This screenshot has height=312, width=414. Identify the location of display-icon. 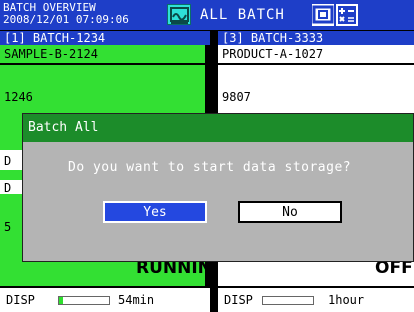
(323, 15).